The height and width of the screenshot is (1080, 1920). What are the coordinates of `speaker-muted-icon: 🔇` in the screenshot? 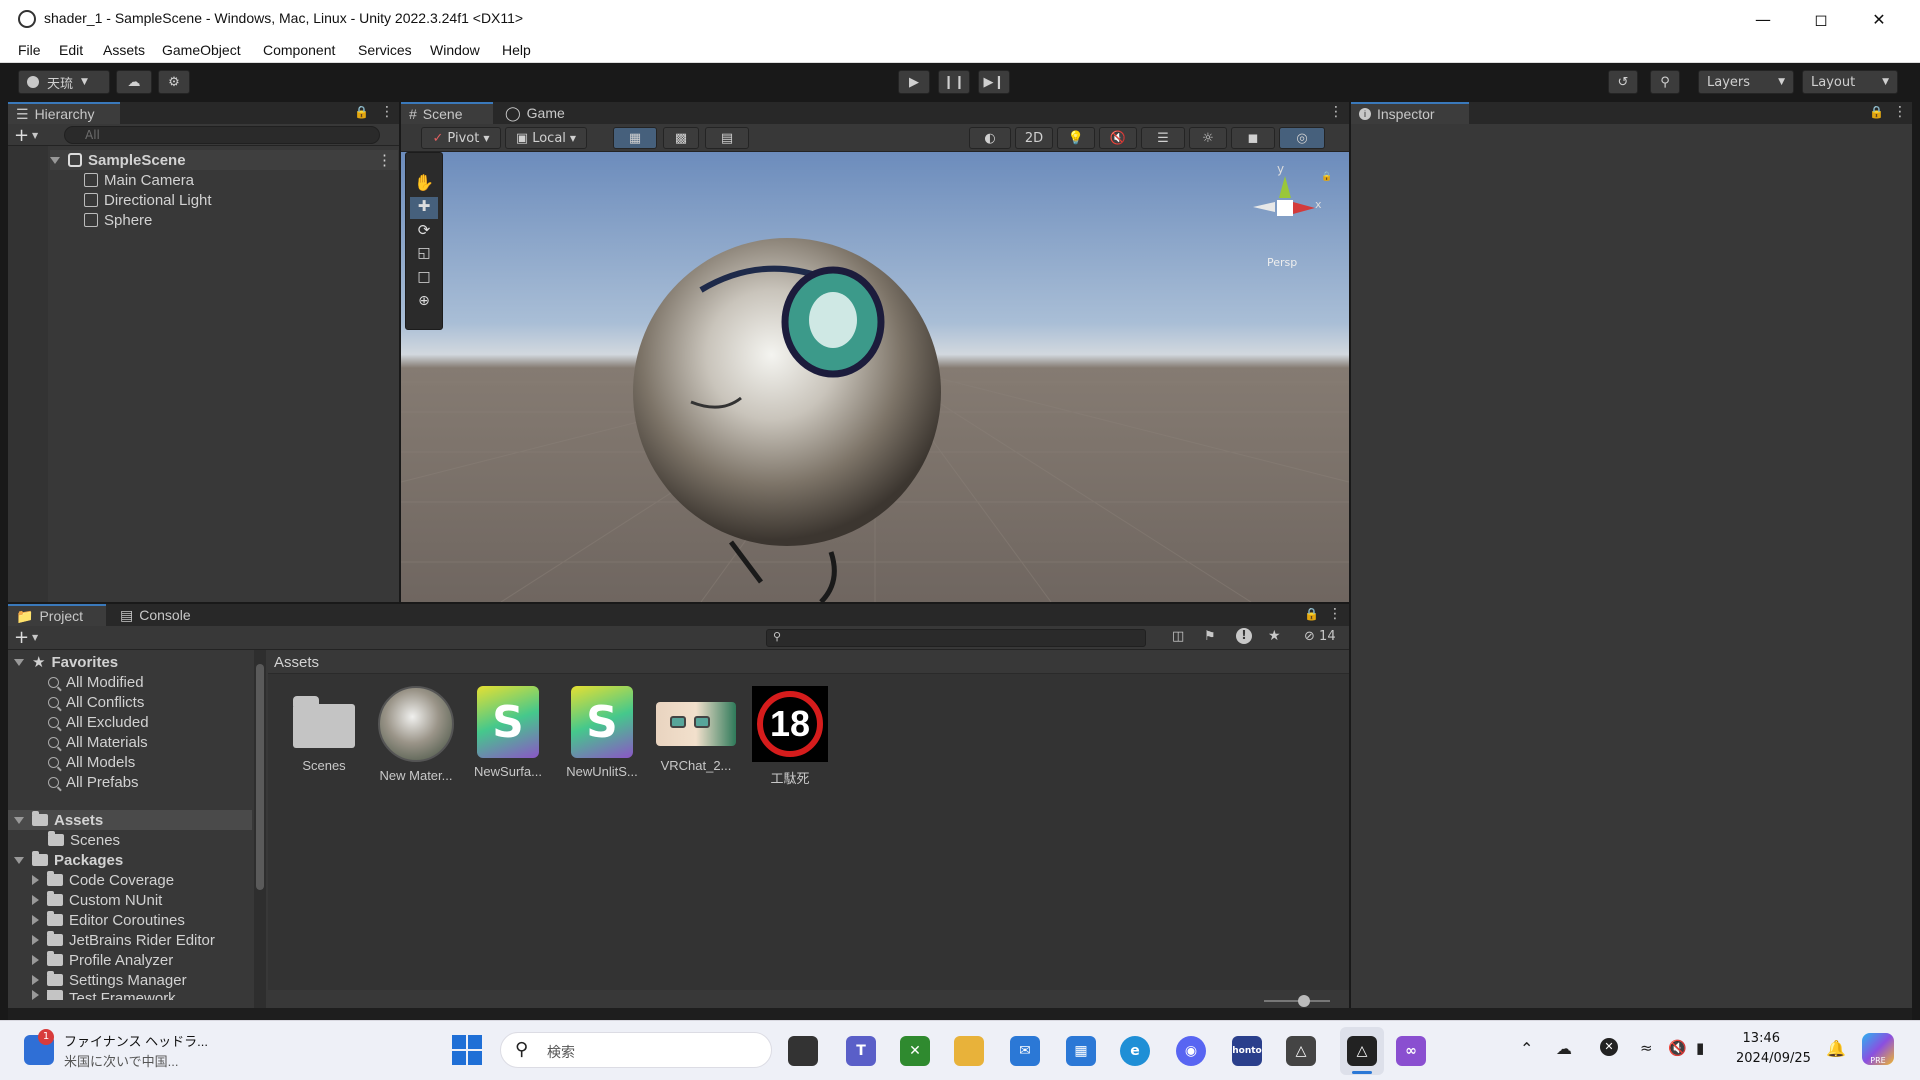 It's located at (1677, 1048).